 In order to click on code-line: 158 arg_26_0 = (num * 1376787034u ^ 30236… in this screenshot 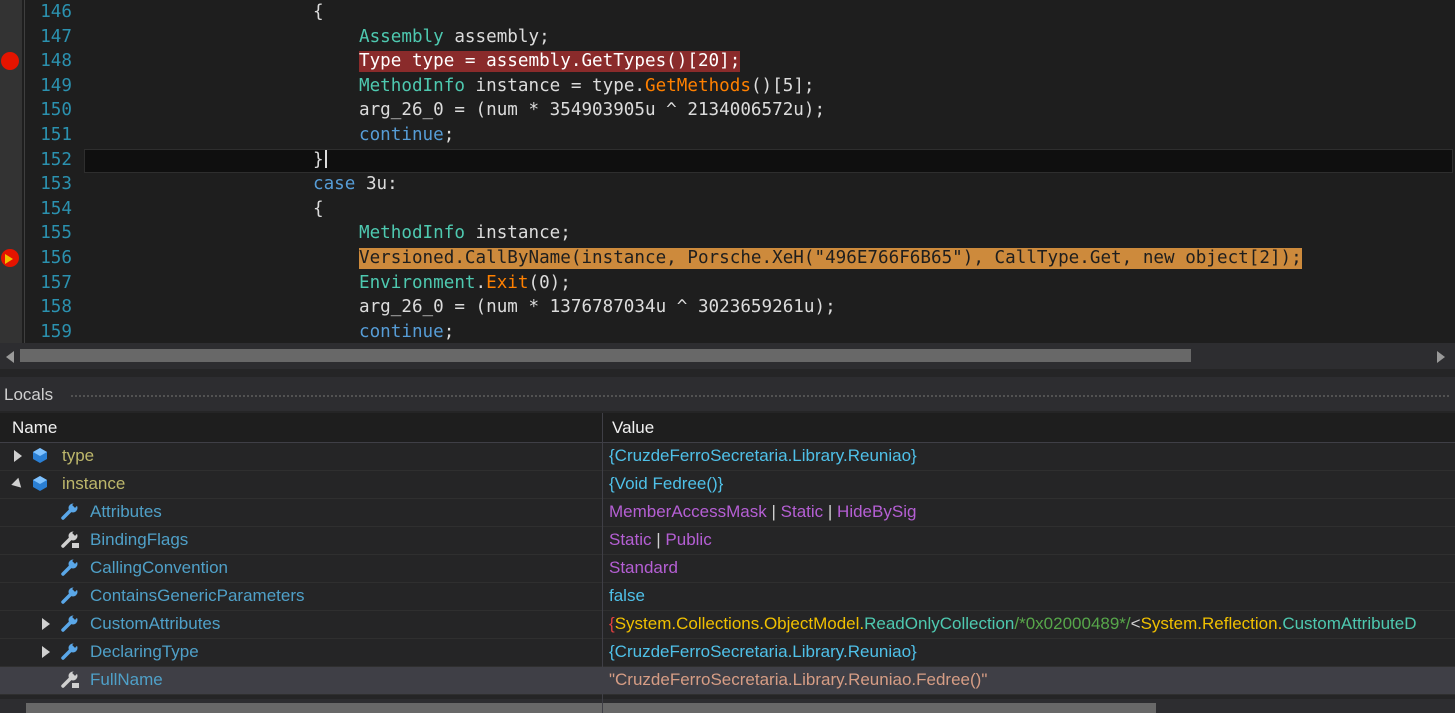, I will do `click(727, 307)`.